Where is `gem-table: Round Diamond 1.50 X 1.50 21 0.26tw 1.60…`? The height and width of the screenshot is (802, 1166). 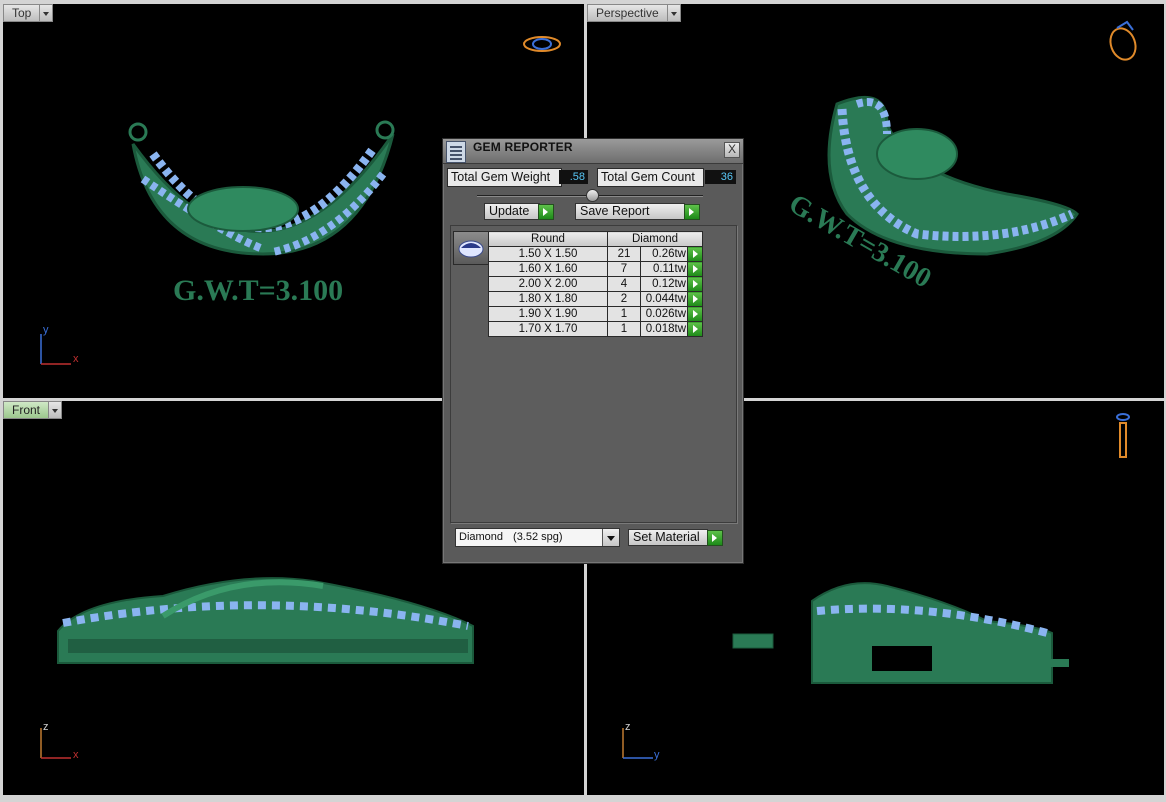
gem-table: Round Diamond 1.50 X 1.50 21 0.26tw 1.60… is located at coordinates (595, 284).